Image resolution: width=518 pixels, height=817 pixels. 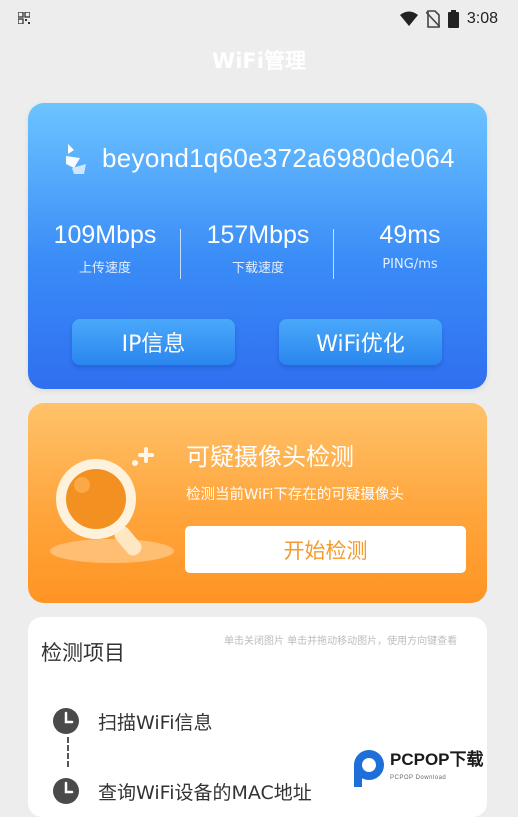 I want to click on download-speed-stat: 157Mbps 下载速度, so click(x=258, y=248).